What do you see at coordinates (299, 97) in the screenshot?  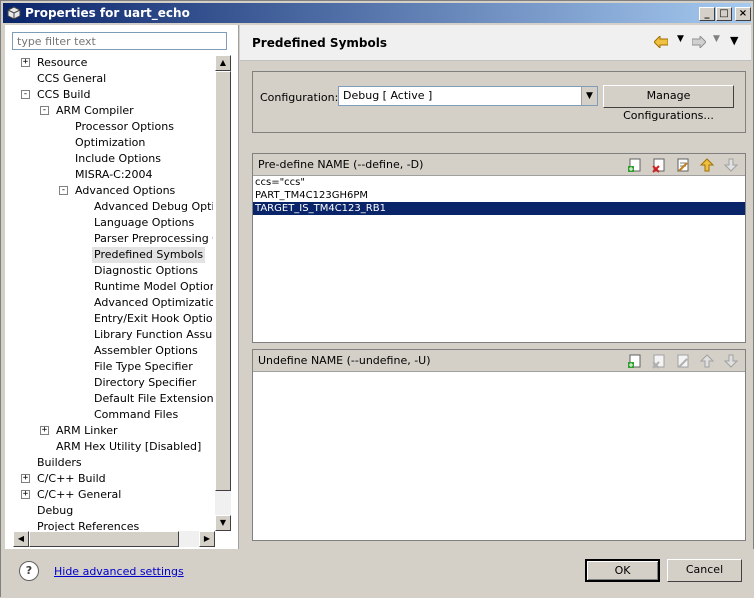 I see `configuration-label: Configuration:` at bounding box center [299, 97].